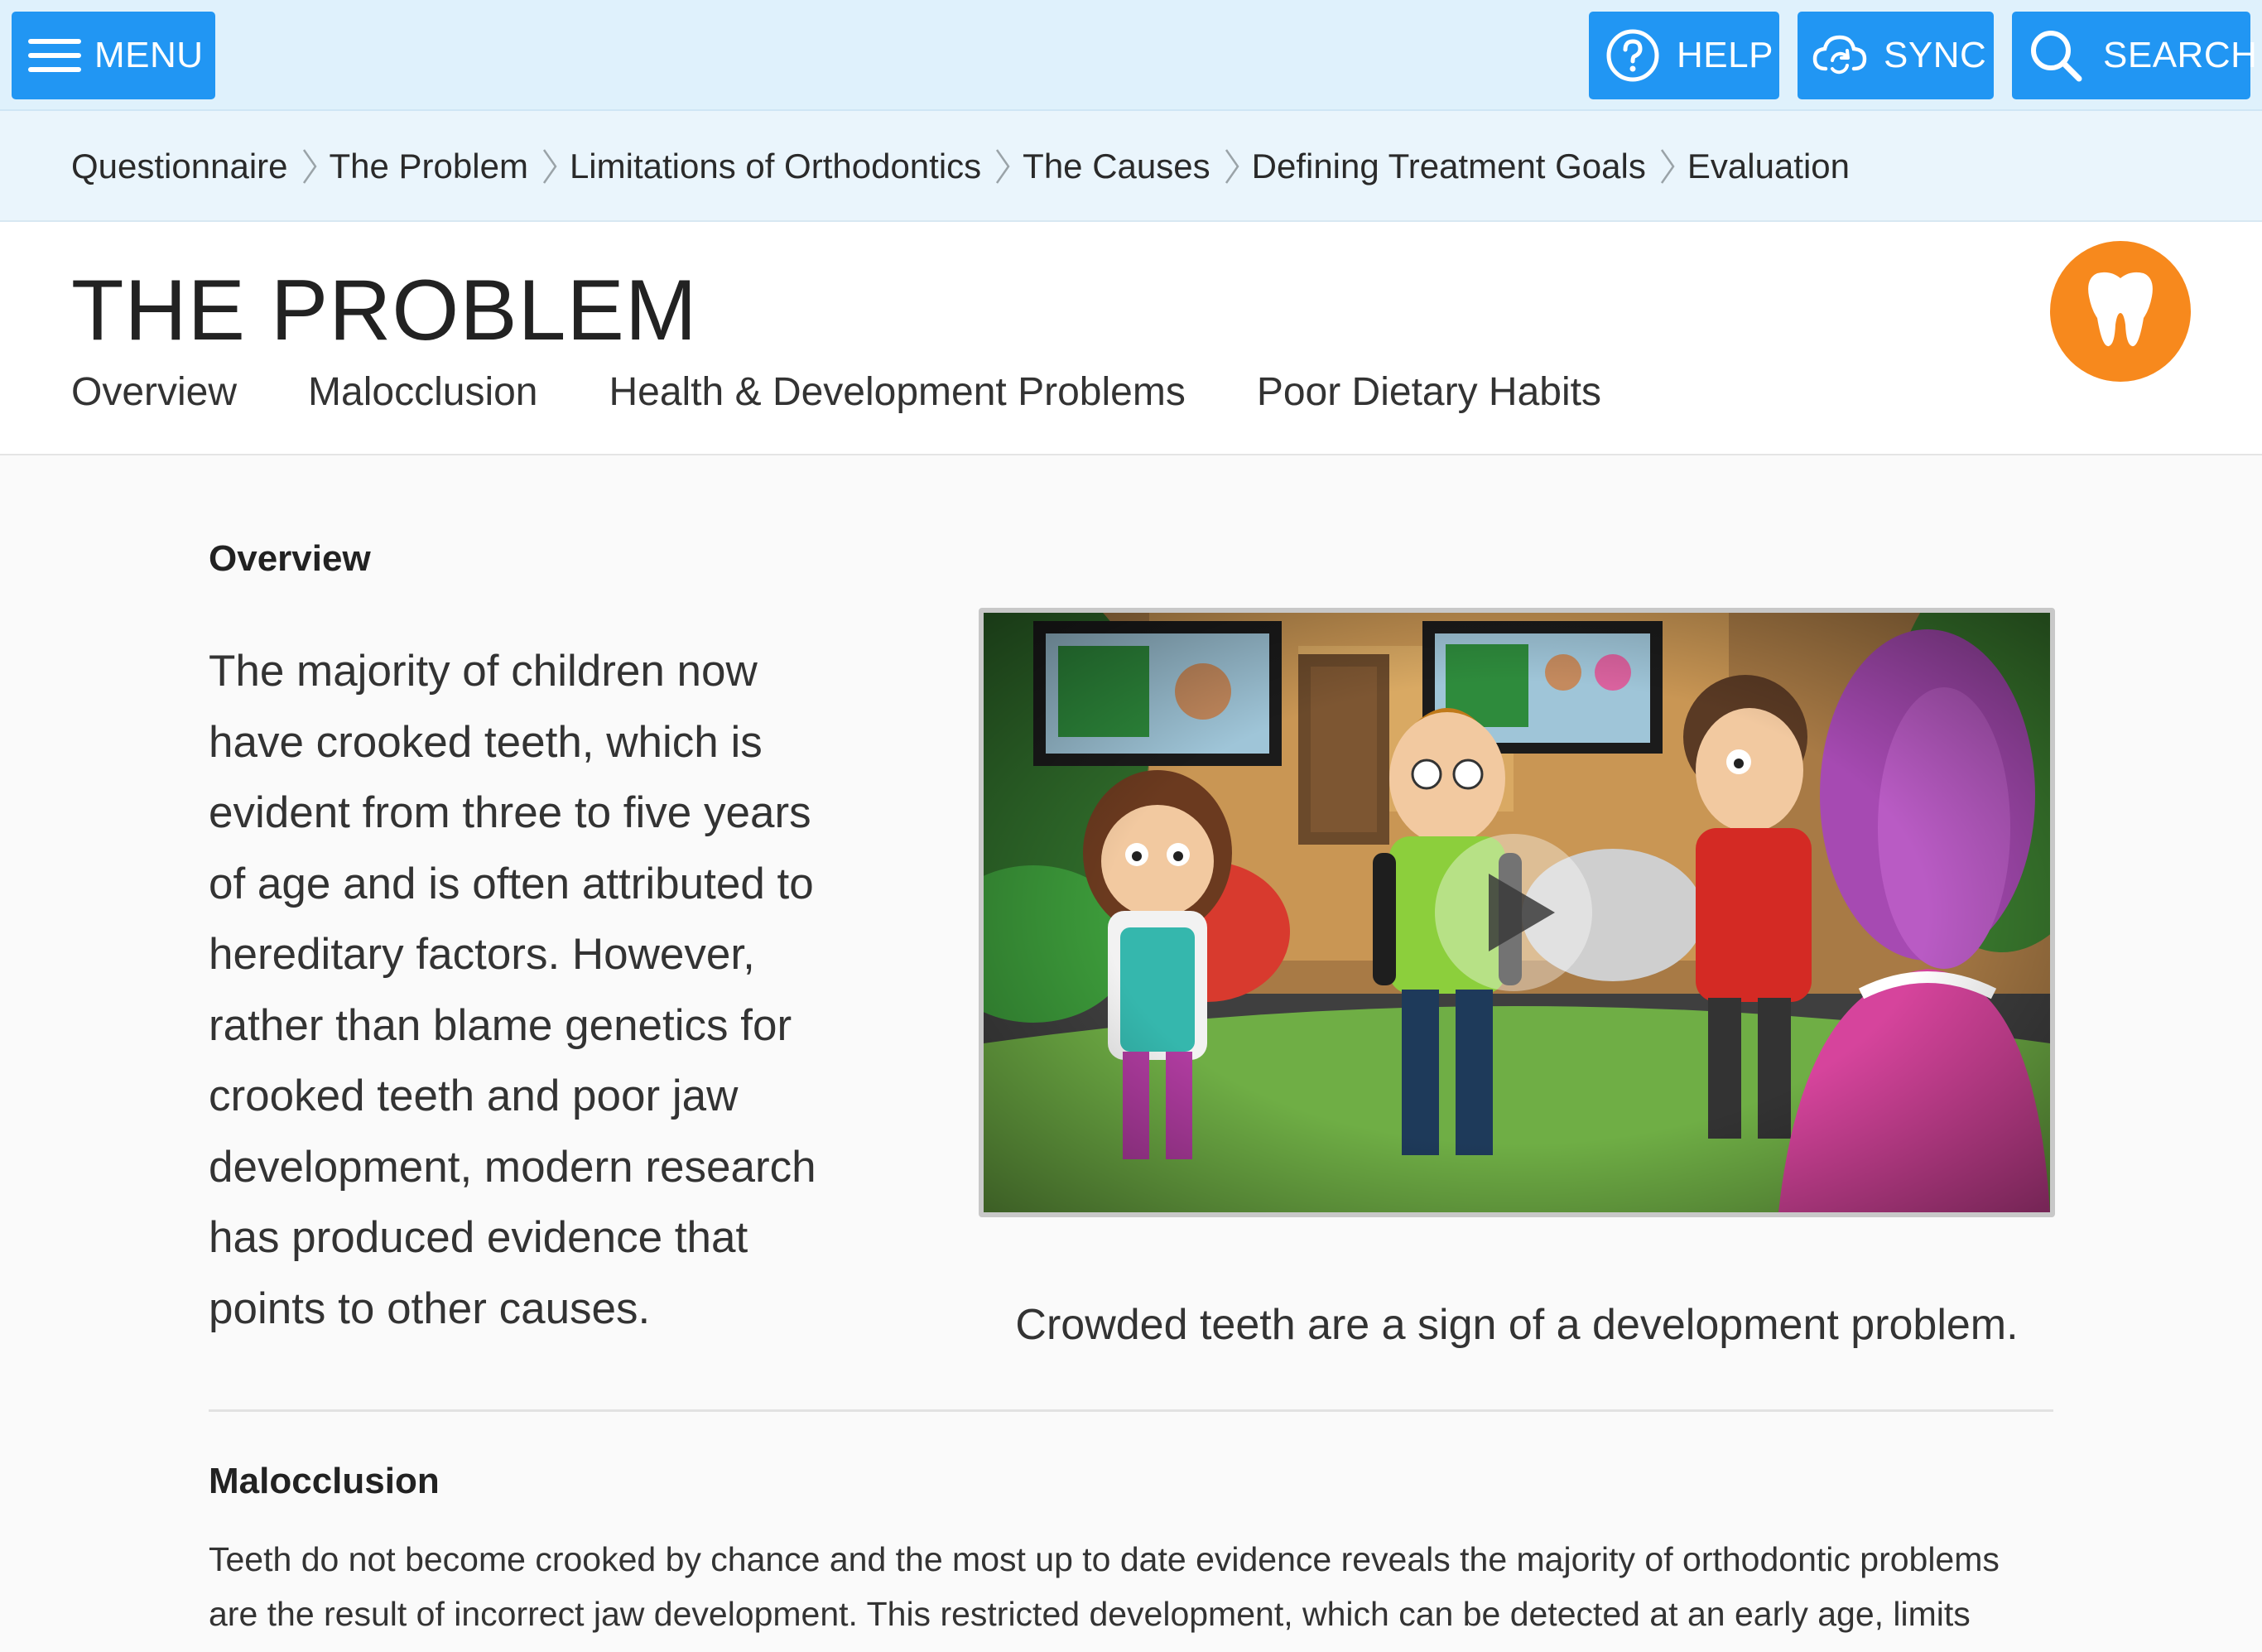  Describe the element at coordinates (1935, 55) in the screenshot. I see `sync-label: SYNC` at that location.